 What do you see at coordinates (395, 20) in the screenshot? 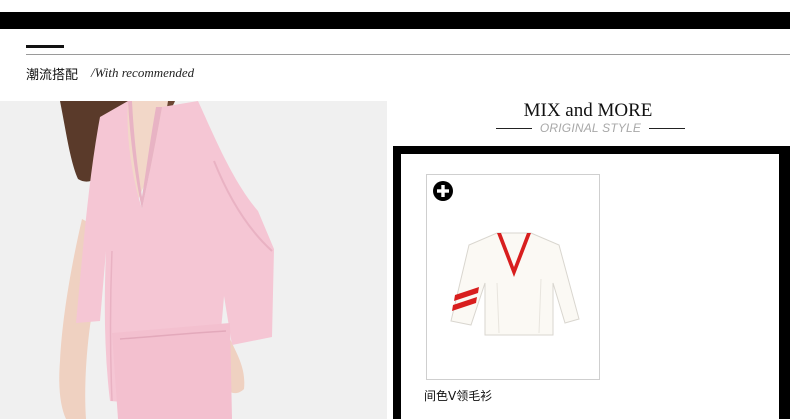
I see `top-bar` at bounding box center [395, 20].